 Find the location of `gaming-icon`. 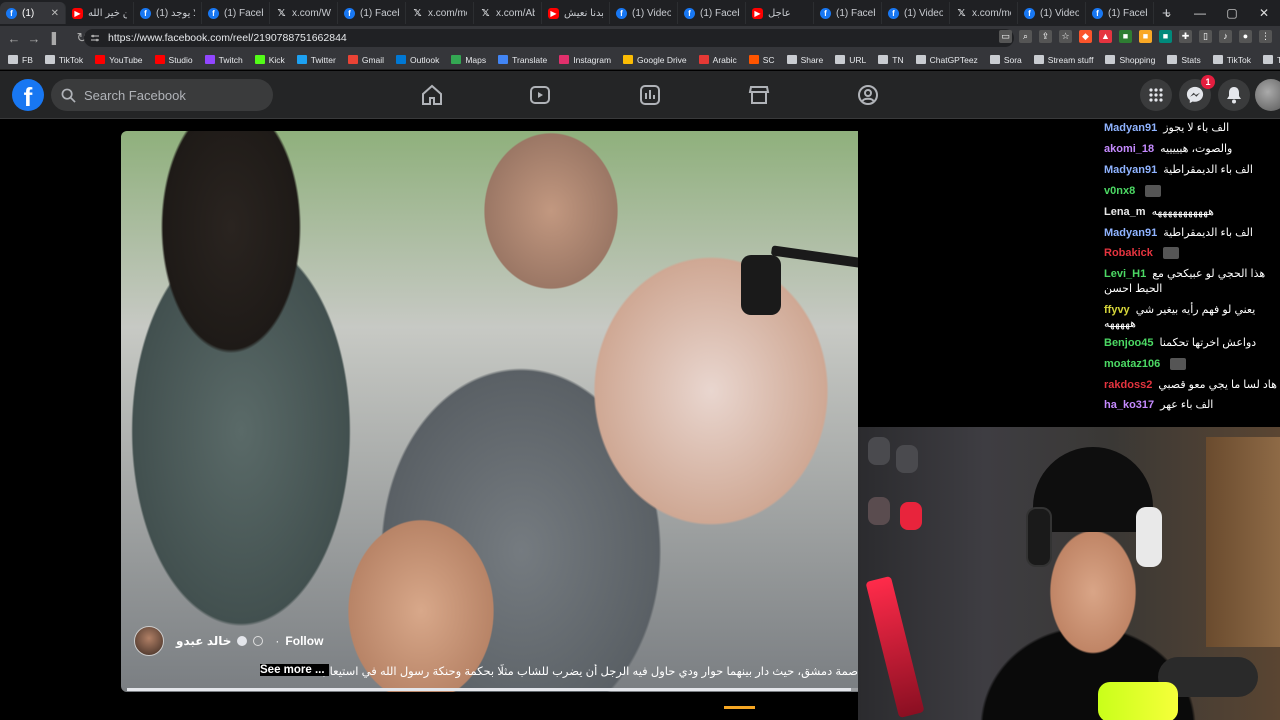

gaming-icon is located at coordinates (868, 95).